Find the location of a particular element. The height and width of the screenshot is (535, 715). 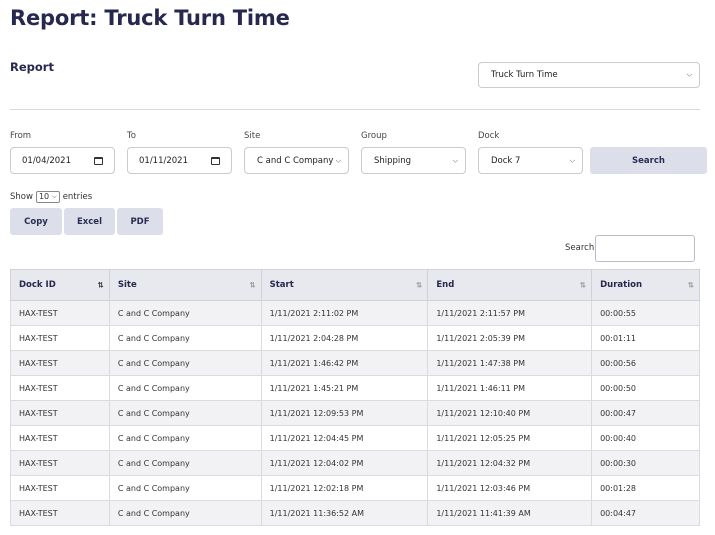

column-header-duration: Duration ⇅ is located at coordinates (645, 285).